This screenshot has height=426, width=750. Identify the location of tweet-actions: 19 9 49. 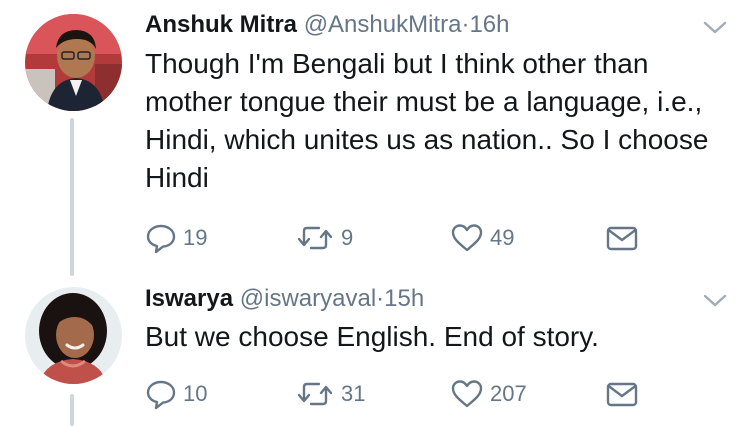
(405, 238).